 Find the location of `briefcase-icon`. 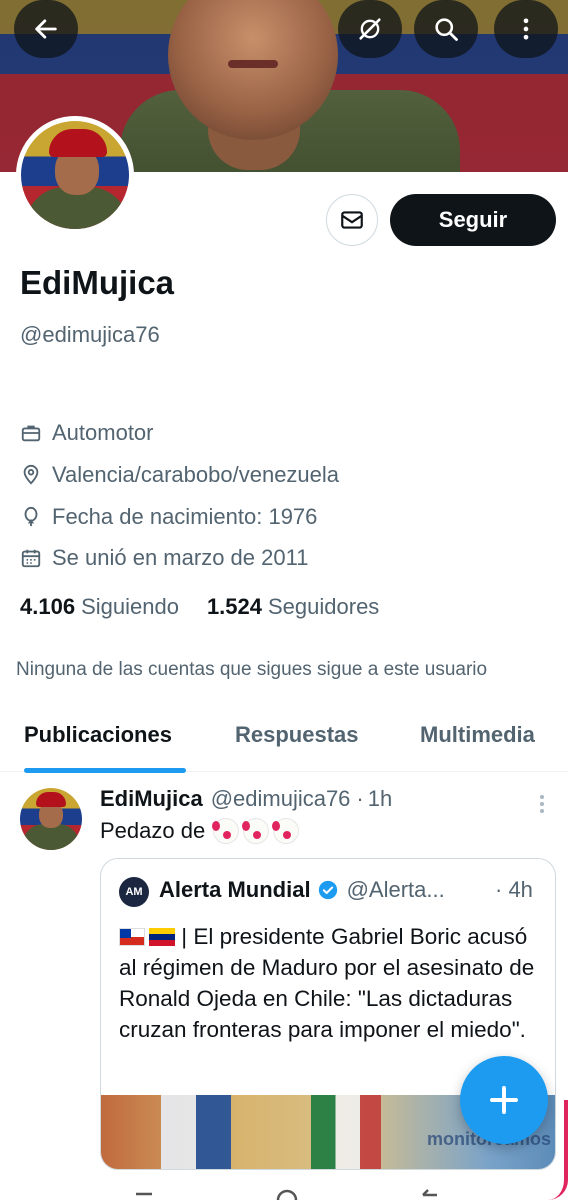

briefcase-icon is located at coordinates (31, 433).